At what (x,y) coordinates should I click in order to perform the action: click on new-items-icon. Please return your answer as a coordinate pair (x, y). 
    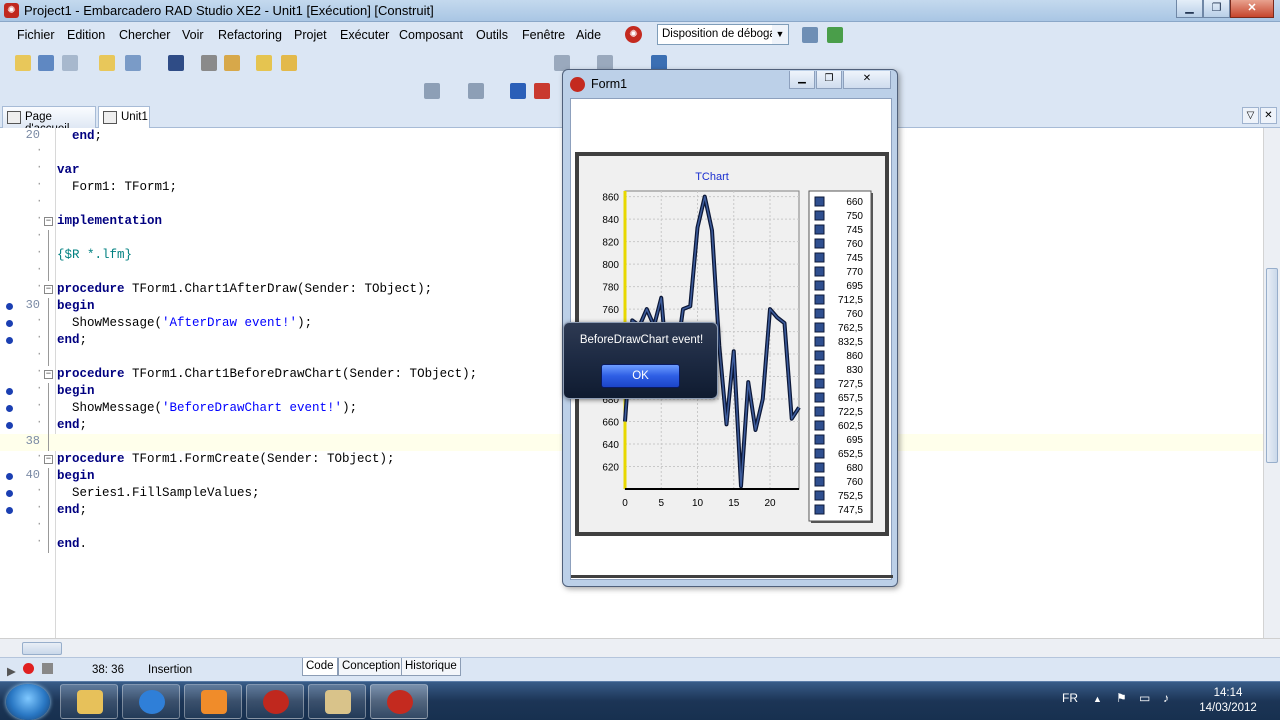
    Looking at the image, I should click on (23, 63).